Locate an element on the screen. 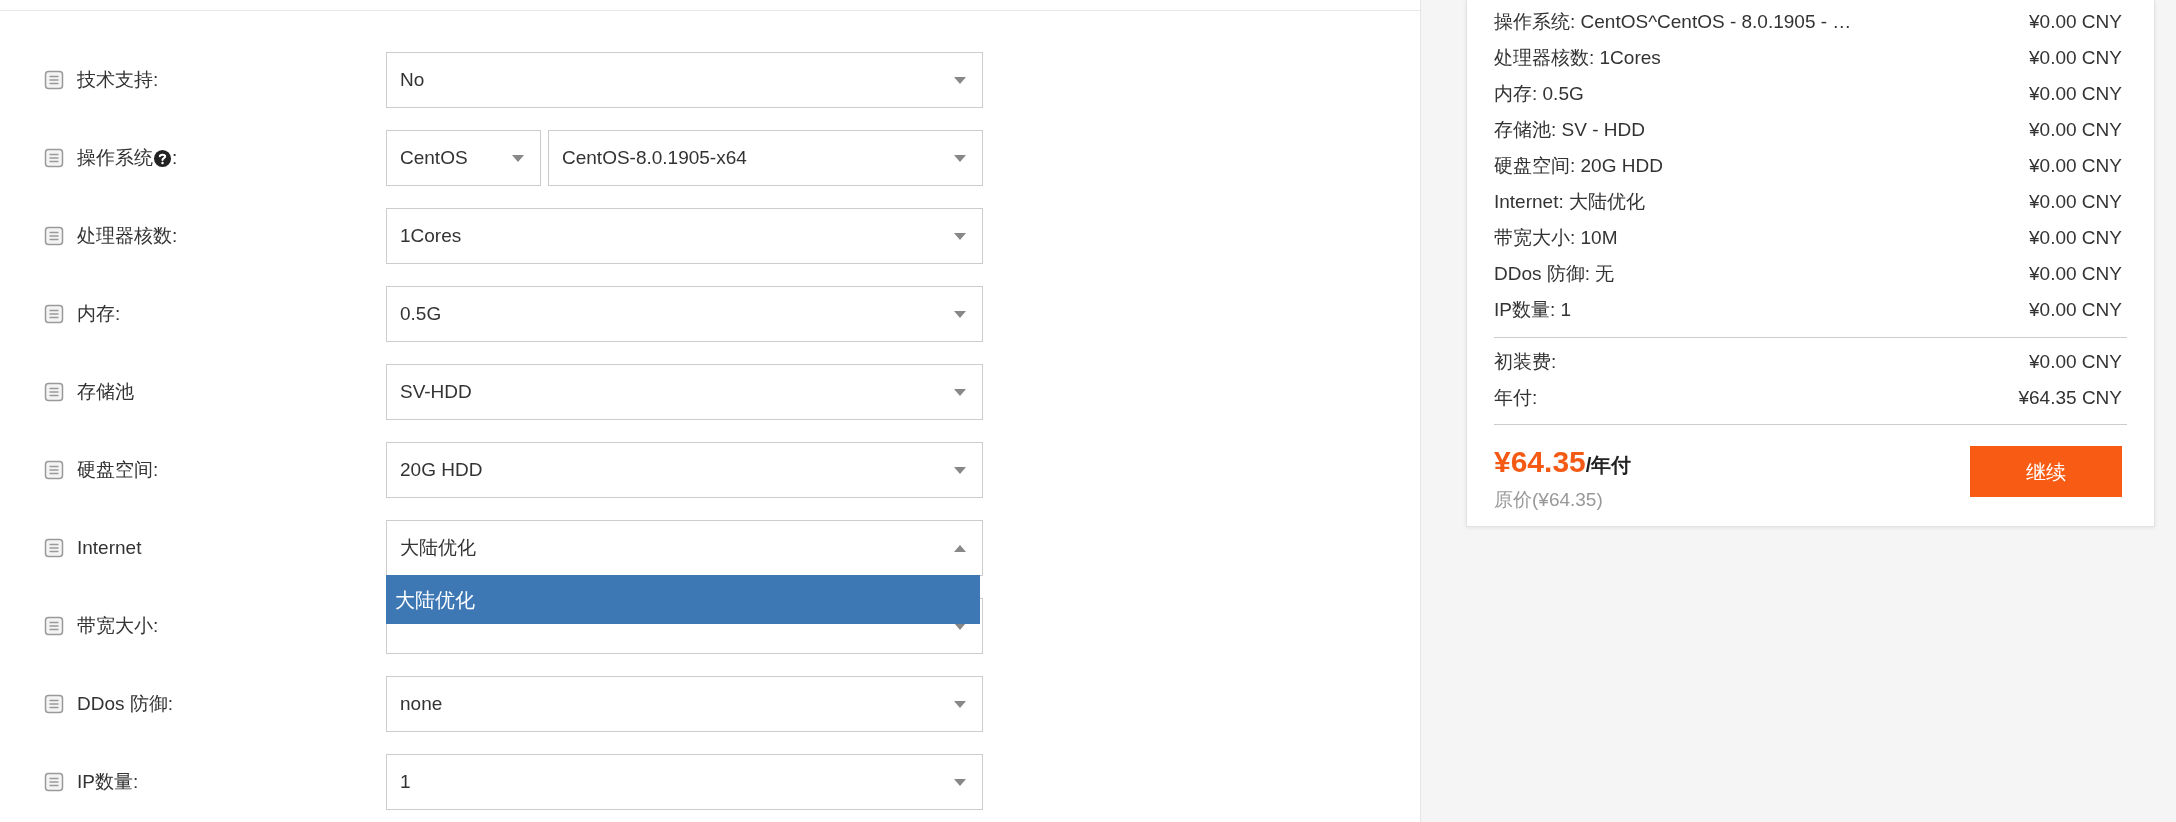 This screenshot has height=822, width=2176. select-field: No is located at coordinates (684, 80).